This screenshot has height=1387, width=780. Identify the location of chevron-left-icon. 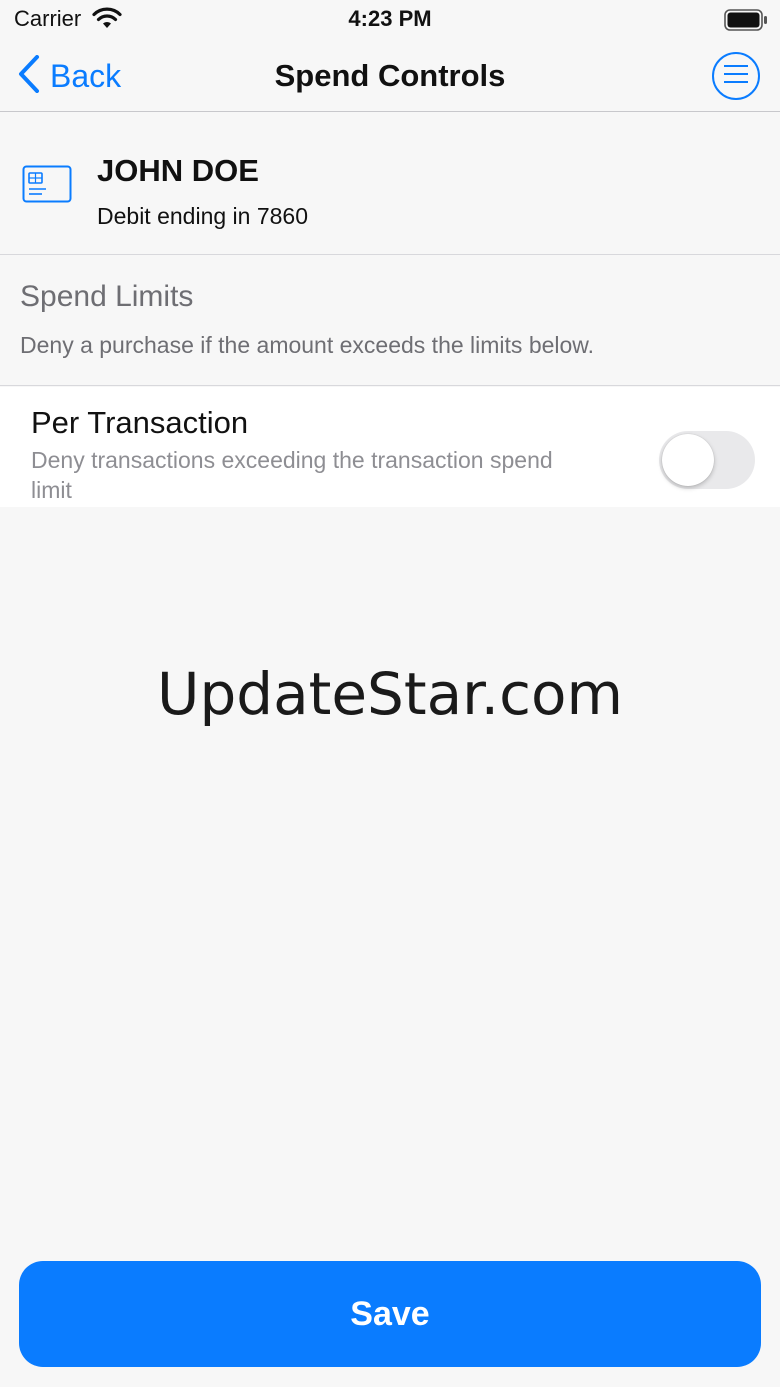
(29, 76).